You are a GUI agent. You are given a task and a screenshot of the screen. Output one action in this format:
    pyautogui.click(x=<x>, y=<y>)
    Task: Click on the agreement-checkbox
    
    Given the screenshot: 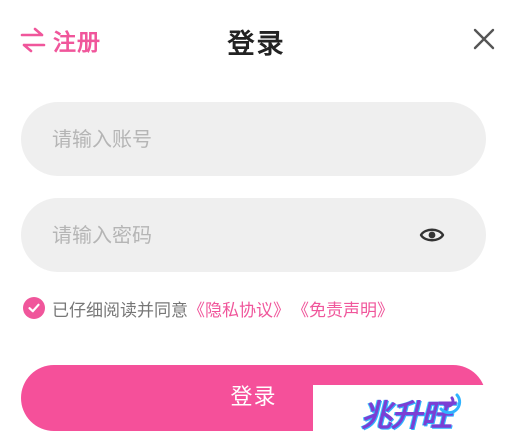 What is the action you would take?
    pyautogui.click(x=34, y=308)
    